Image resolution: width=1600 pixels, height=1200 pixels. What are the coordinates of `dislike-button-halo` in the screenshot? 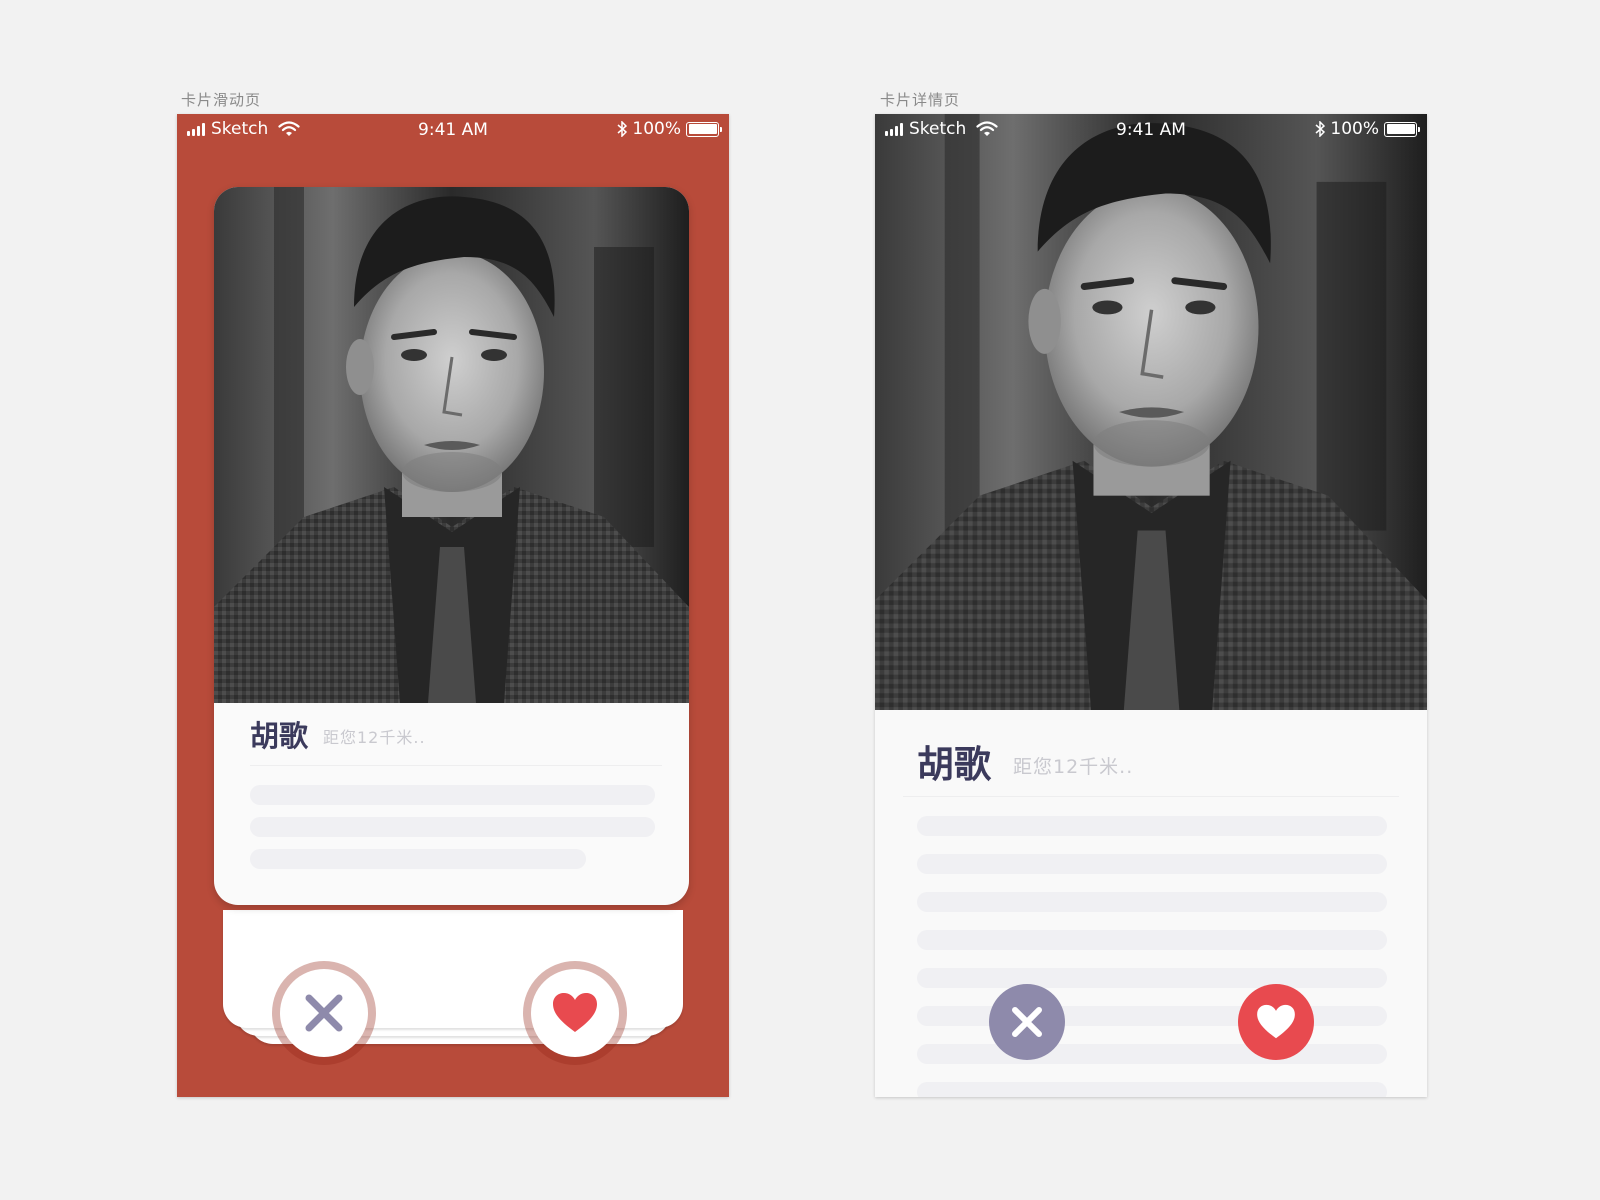 It's located at (324, 1013).